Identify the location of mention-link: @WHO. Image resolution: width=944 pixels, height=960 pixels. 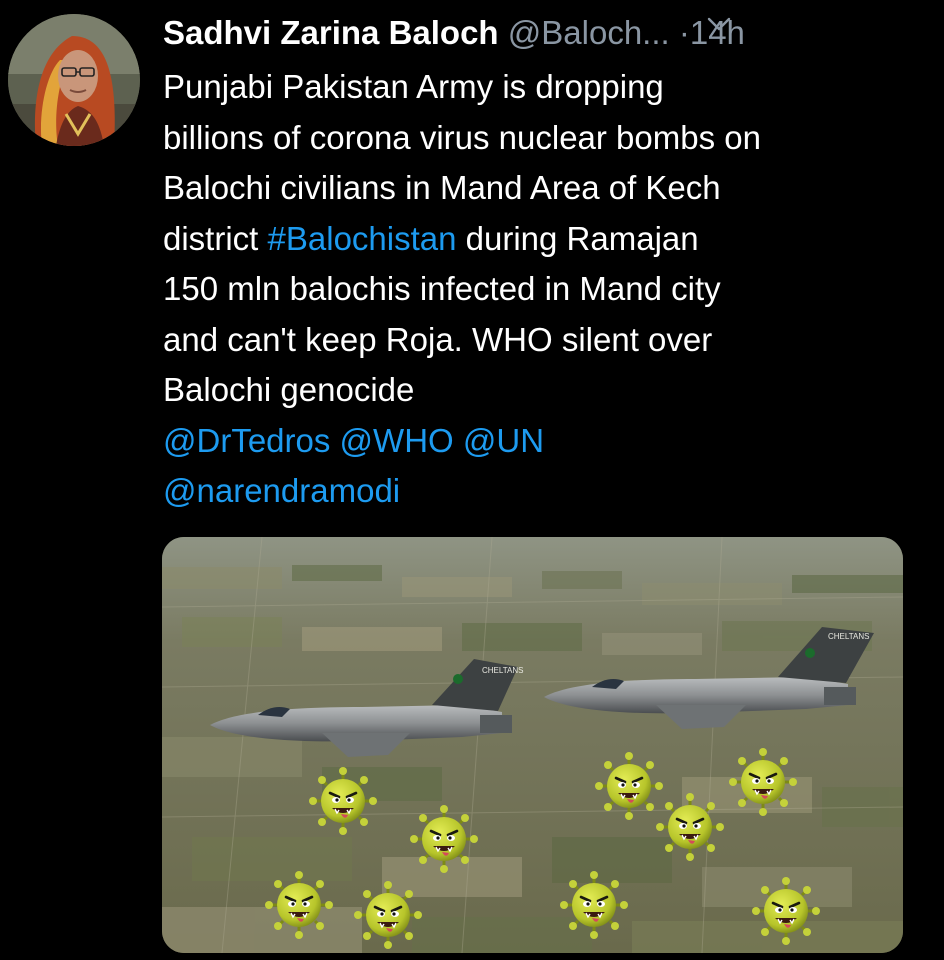
(397, 440).